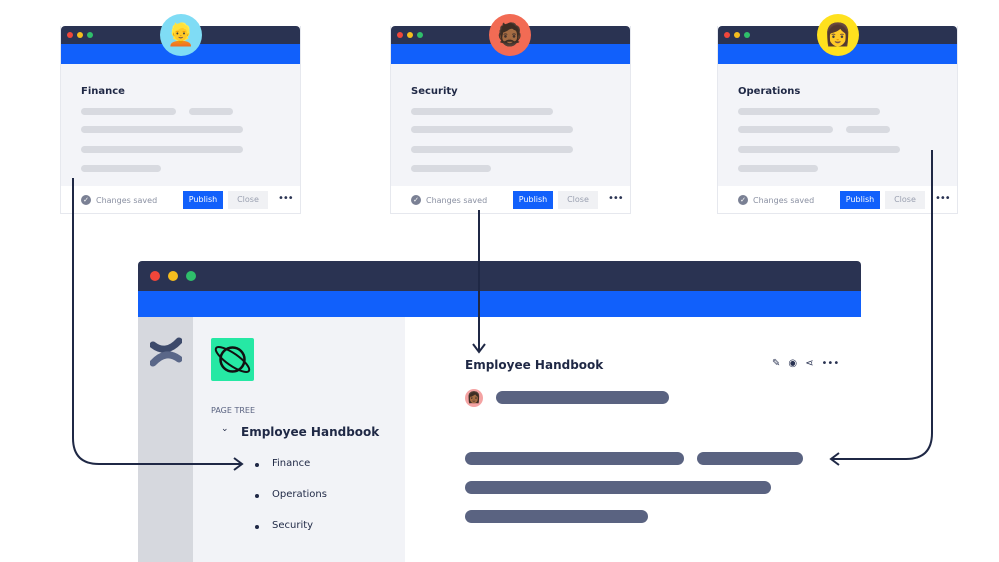 This screenshot has height=562, width=999. Describe the element at coordinates (158, 324) in the screenshot. I see `finance-arrow` at that location.